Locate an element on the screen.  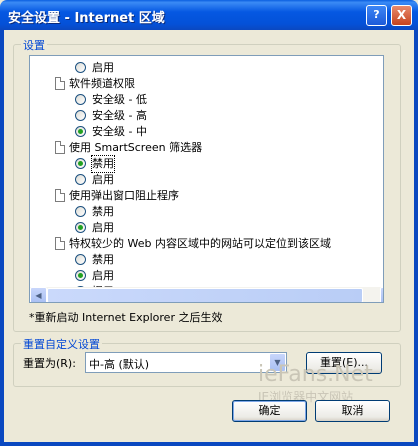
scroll-right-button: ▶ is located at coordinates (381, 294).